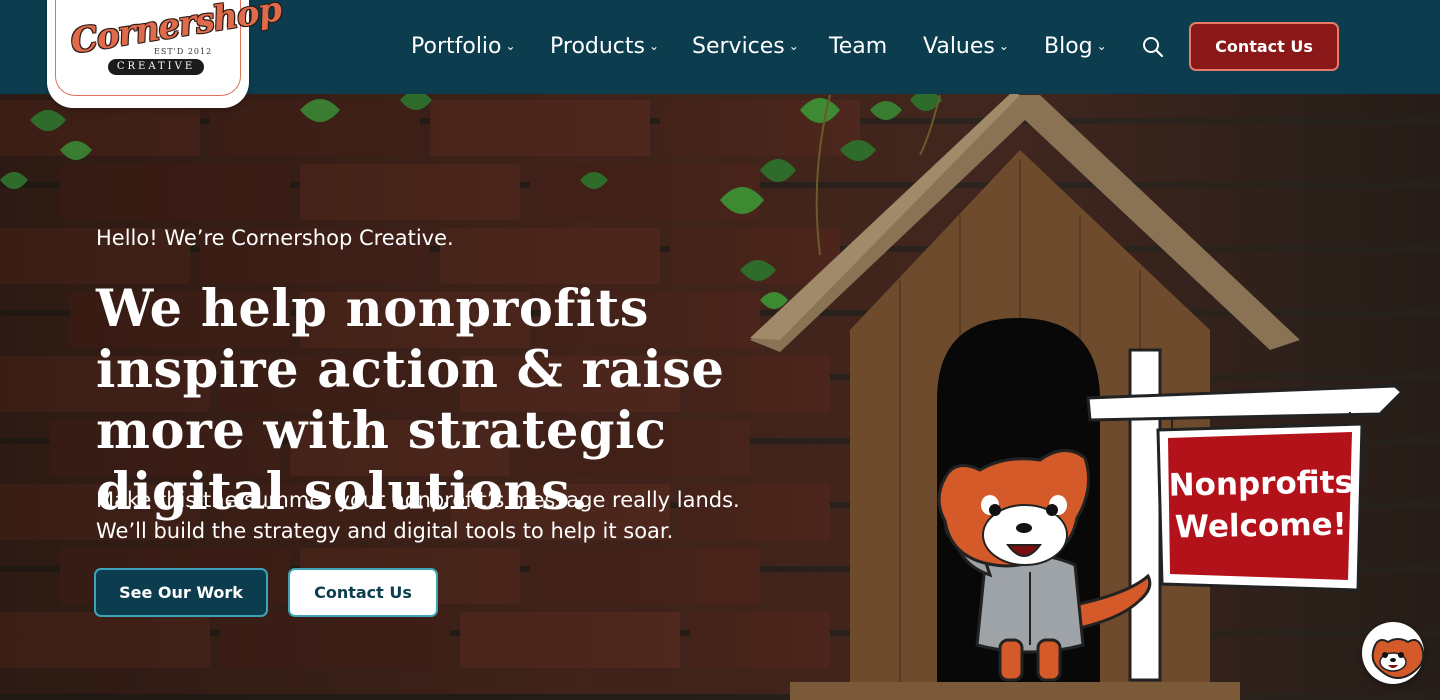 This screenshot has height=700, width=1440. What do you see at coordinates (275, 238) in the screenshot?
I see `hero-kicker: Hello! We’re Cornershop Creative.` at bounding box center [275, 238].